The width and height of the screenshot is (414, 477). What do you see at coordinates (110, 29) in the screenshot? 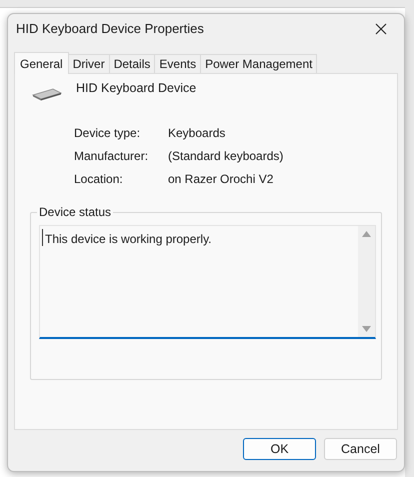
I see `window-title: HID Keyboard Device Properties` at bounding box center [110, 29].